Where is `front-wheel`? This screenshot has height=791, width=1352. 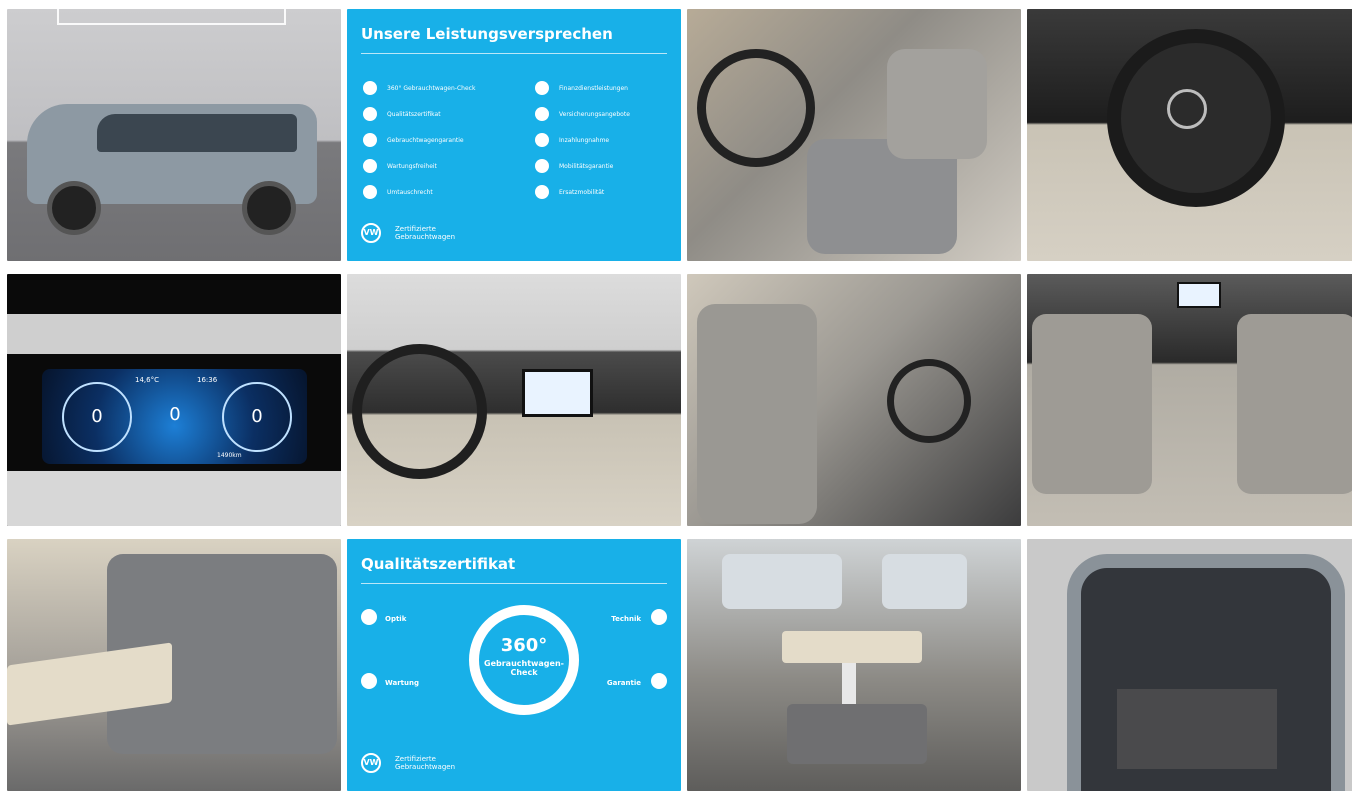 front-wheel is located at coordinates (74, 208).